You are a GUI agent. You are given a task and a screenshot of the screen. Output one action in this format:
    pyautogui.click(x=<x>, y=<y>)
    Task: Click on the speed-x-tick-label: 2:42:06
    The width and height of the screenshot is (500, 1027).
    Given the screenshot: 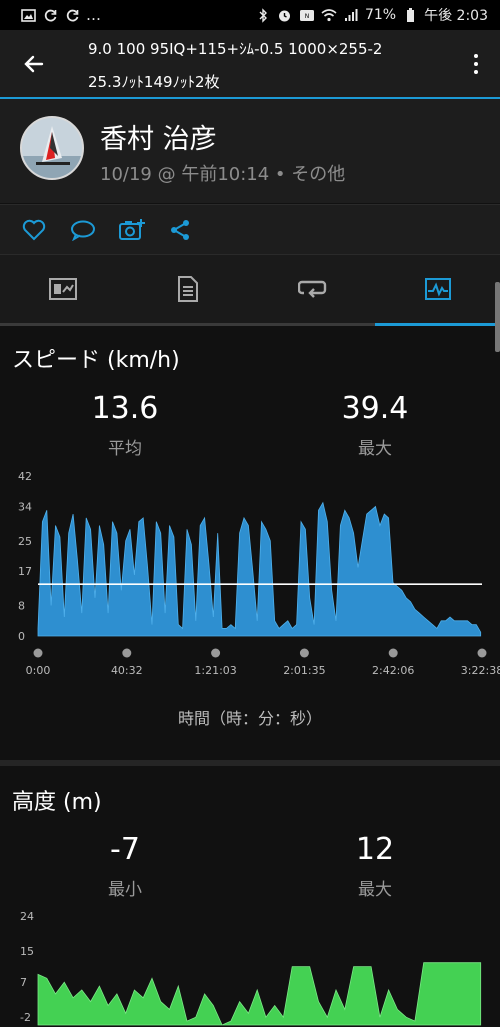 What is the action you would take?
    pyautogui.click(x=393, y=670)
    